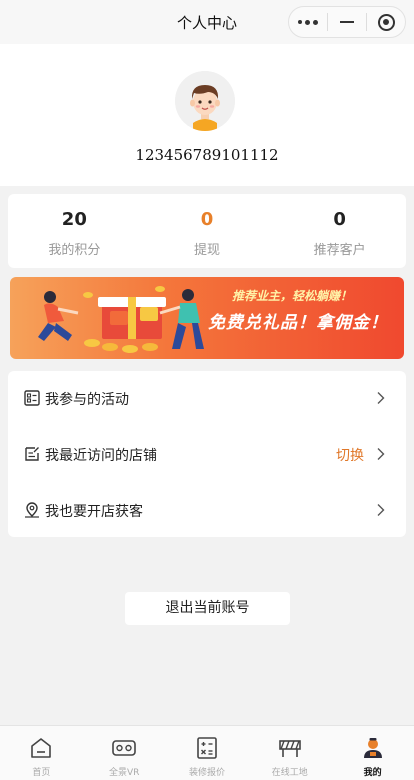 The width and height of the screenshot is (414, 780). I want to click on bottom-tab-bar: 首页 全景VR 装修报价 在线工地 我的, so click(207, 752).